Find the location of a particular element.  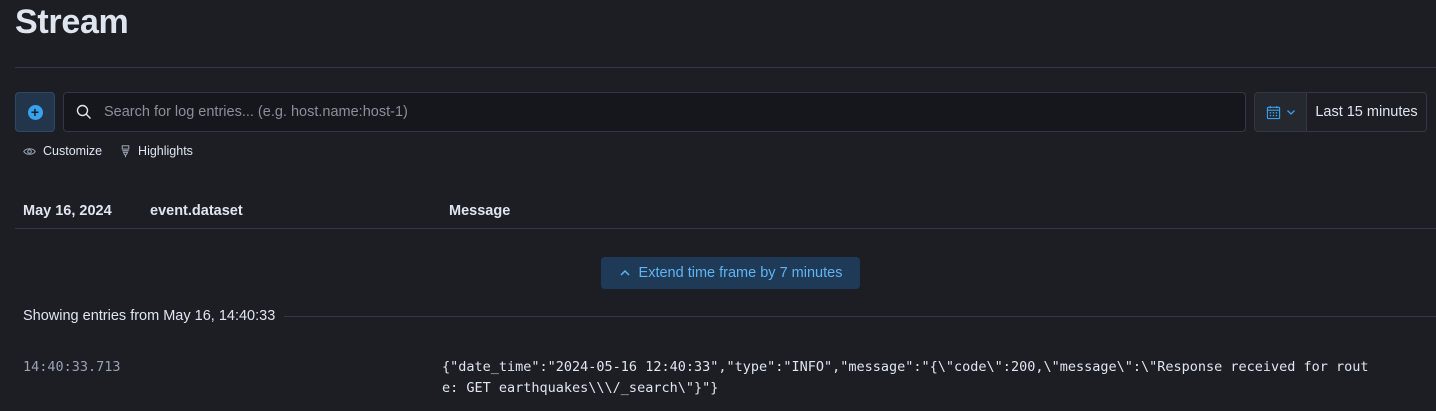

customize-button: Customize is located at coordinates (62, 151).